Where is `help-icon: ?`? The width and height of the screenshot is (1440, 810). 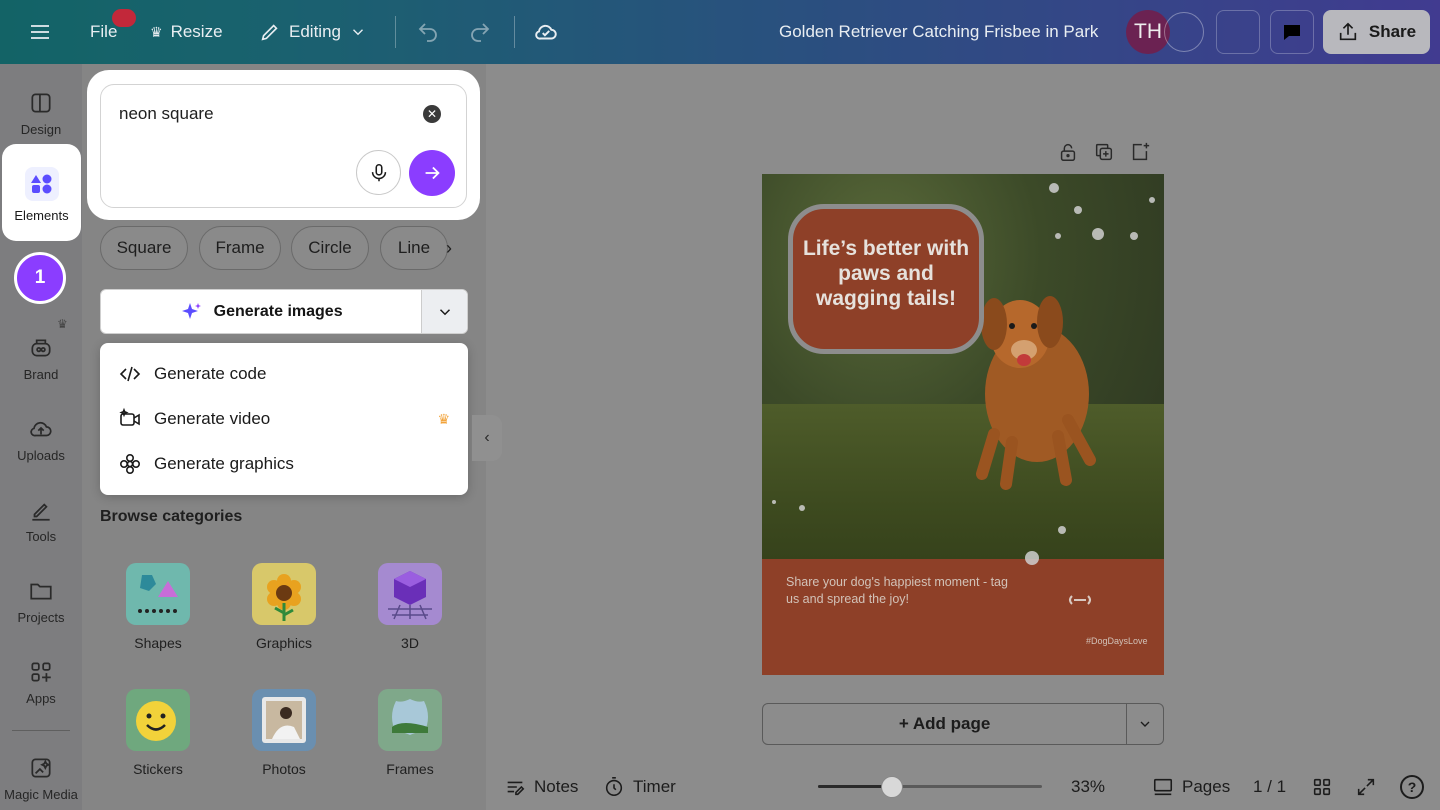 help-icon: ? is located at coordinates (1412, 787).